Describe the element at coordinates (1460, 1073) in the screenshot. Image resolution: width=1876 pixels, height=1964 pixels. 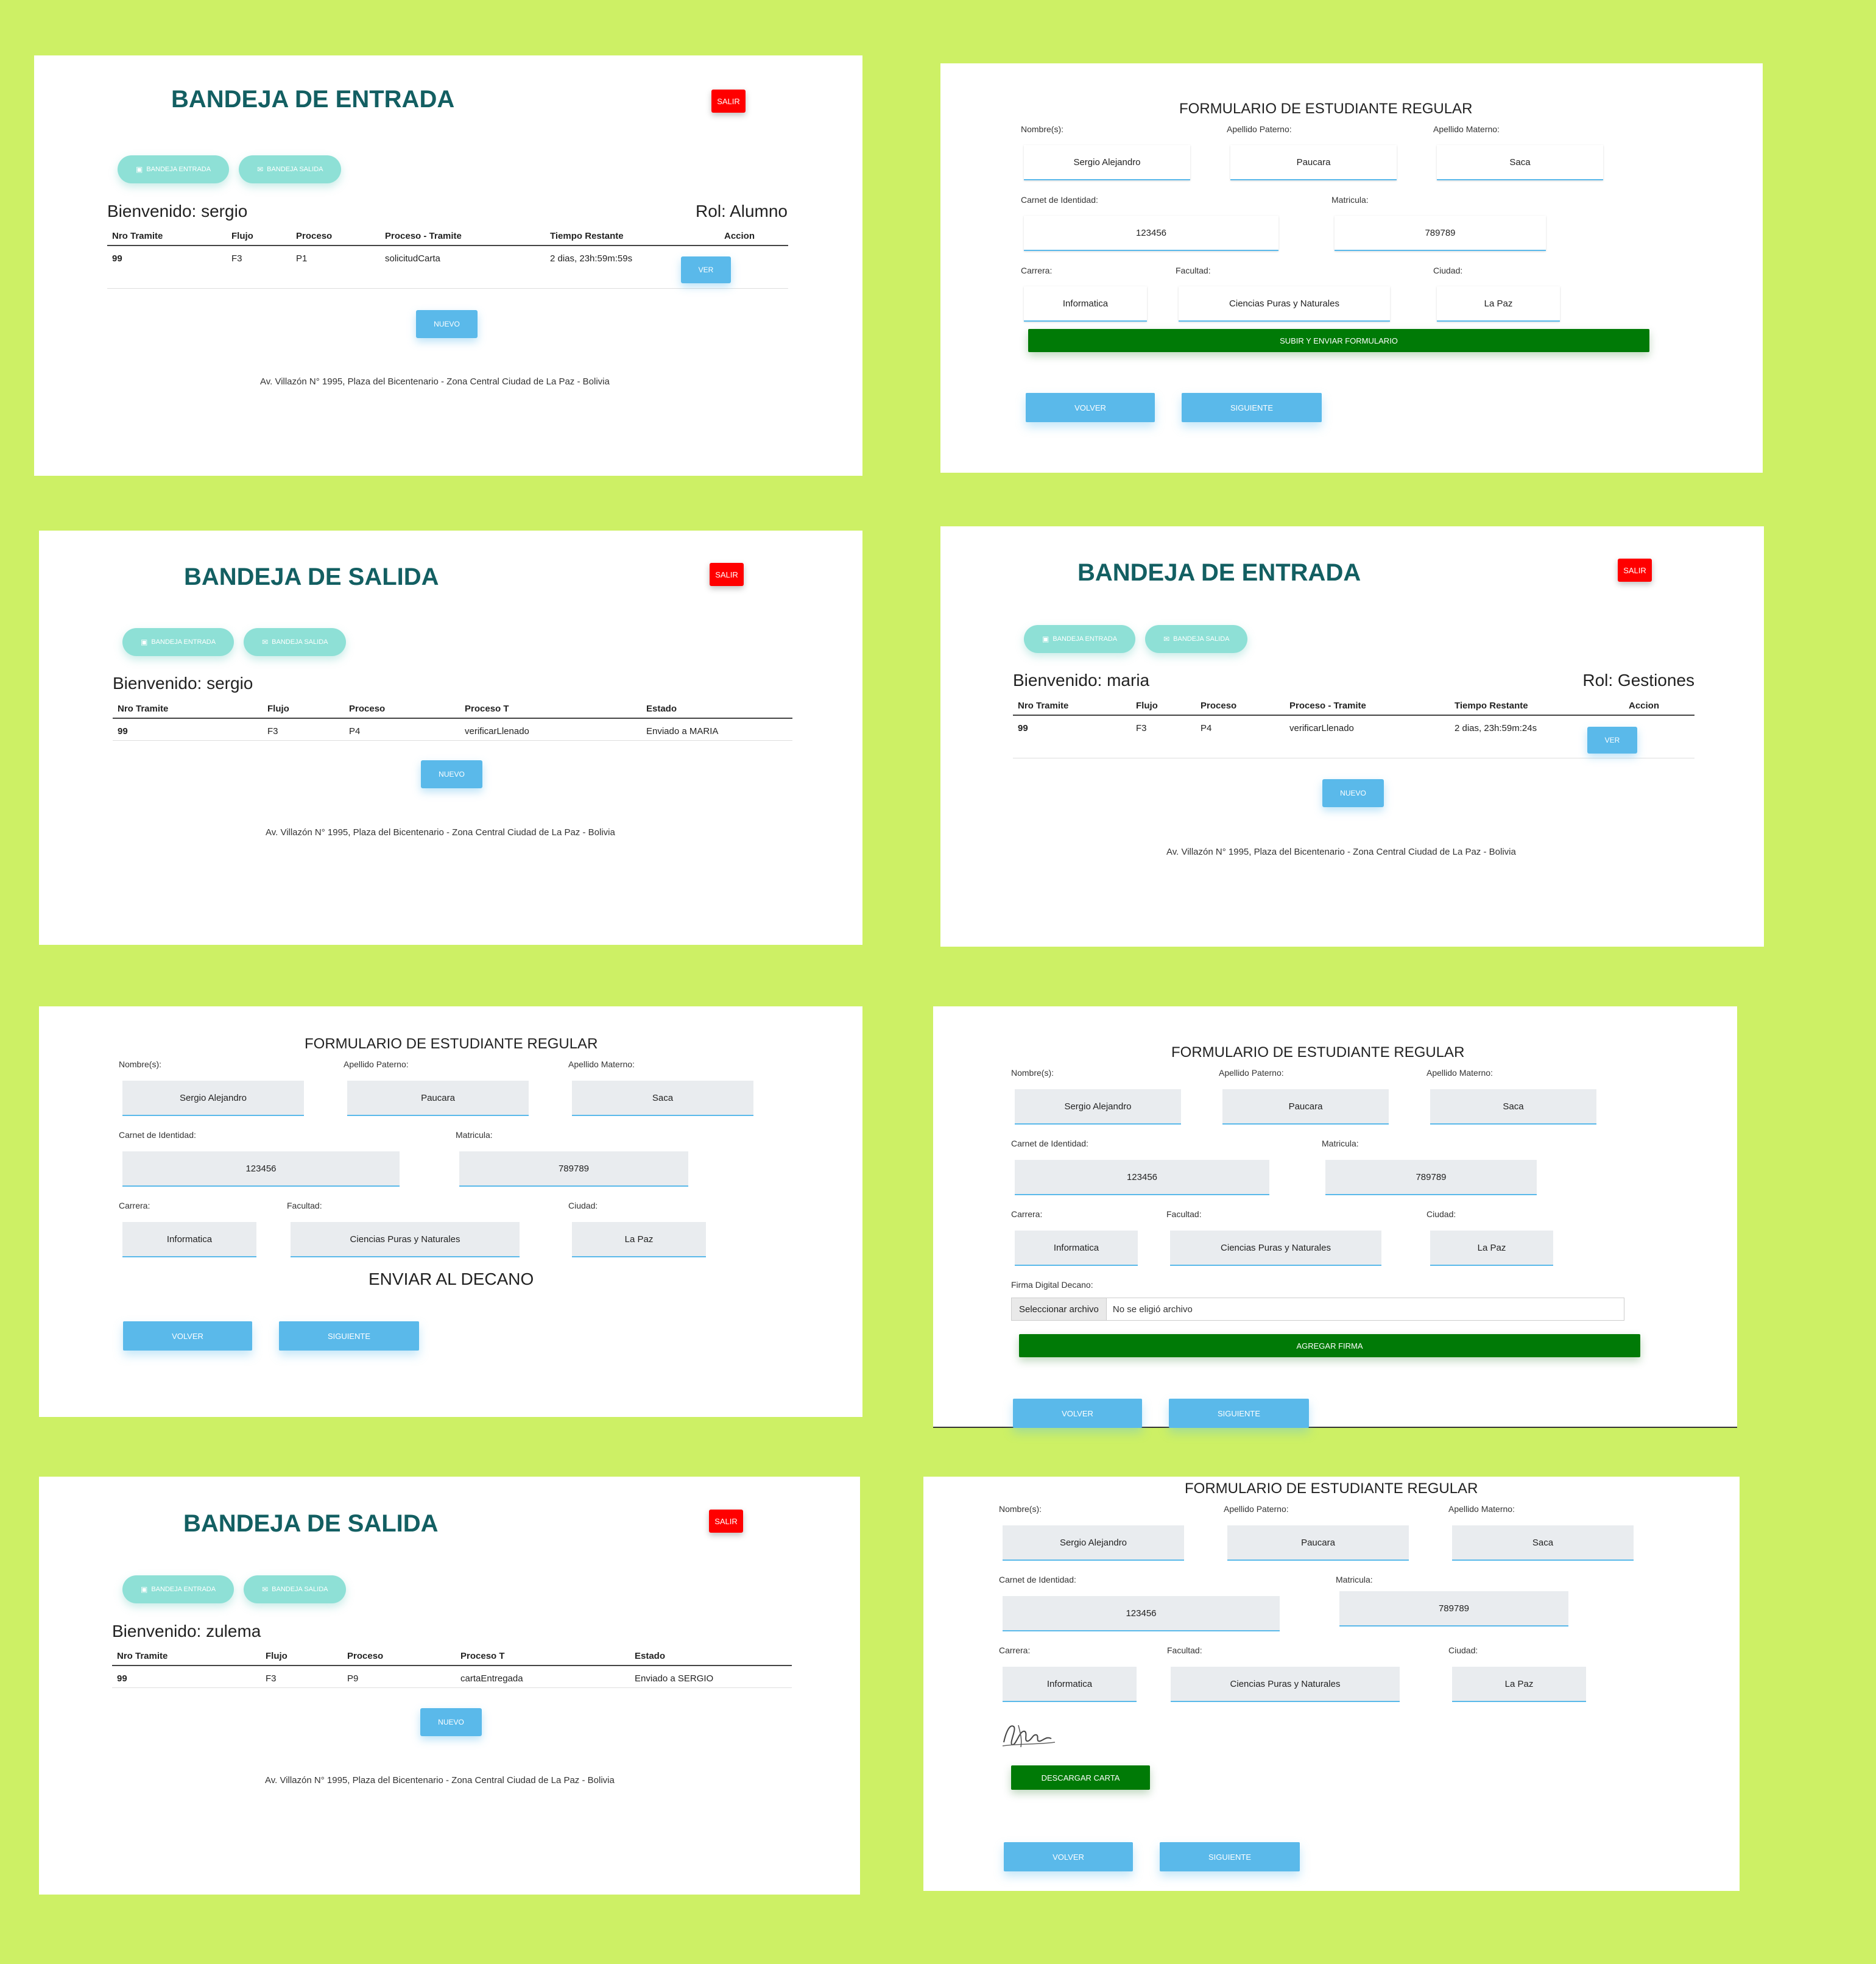
I see `label-materno: Apellido Materno:` at that location.